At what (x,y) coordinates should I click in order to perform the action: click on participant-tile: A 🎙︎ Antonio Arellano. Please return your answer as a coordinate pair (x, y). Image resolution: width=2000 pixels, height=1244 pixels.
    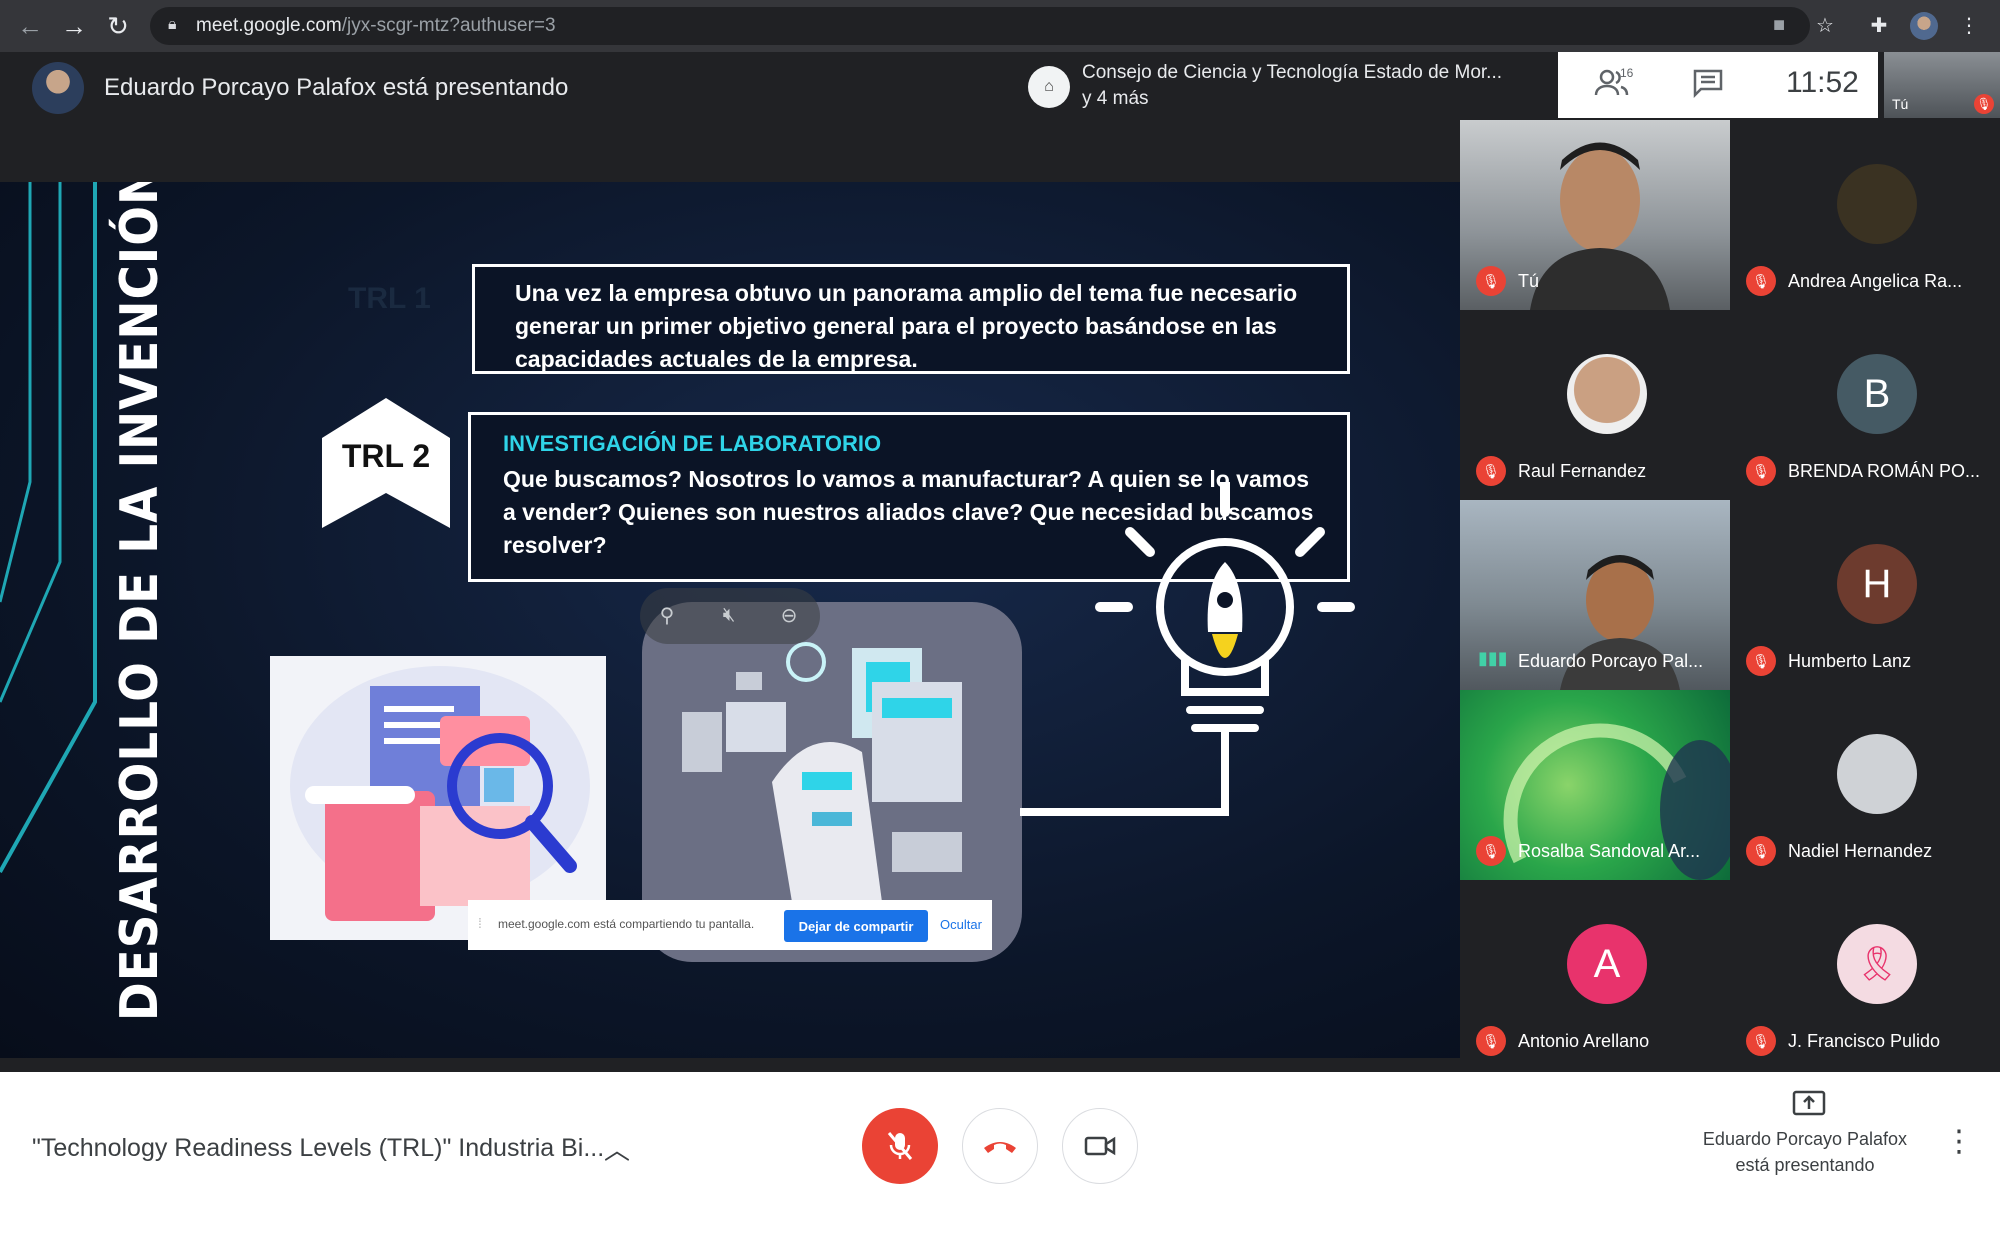
    Looking at the image, I should click on (1595, 975).